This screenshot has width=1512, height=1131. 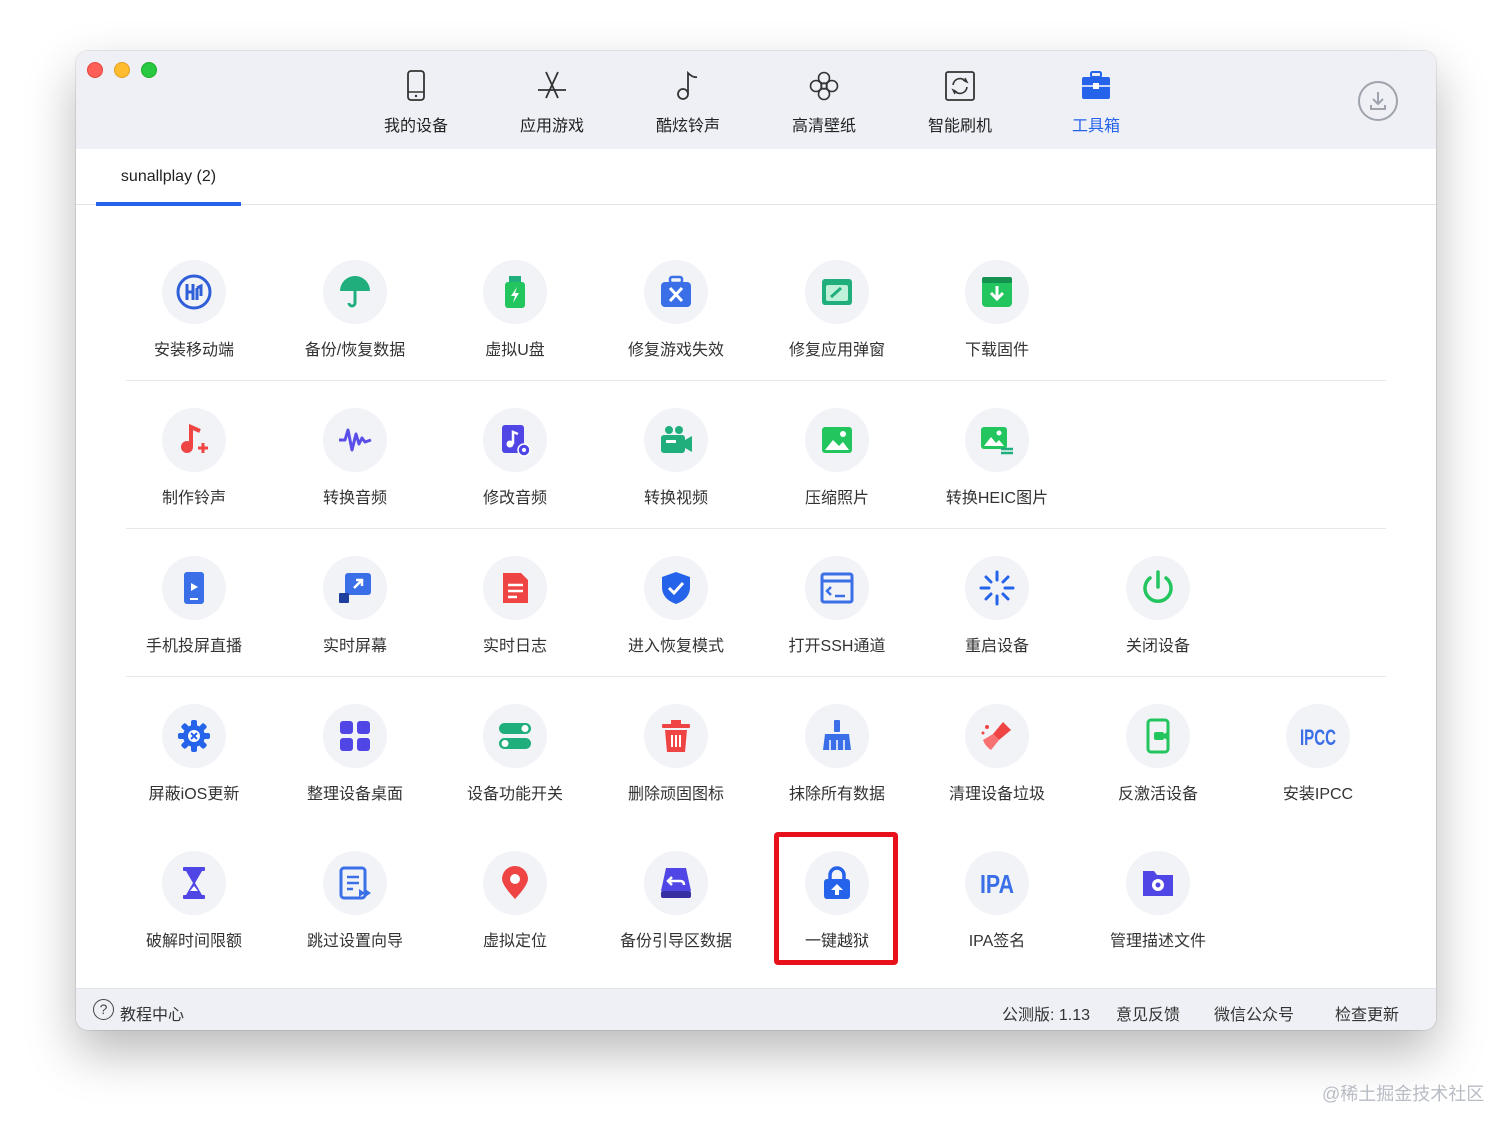 What do you see at coordinates (515, 350) in the screenshot?
I see `tool-label: 虚拟U盘` at bounding box center [515, 350].